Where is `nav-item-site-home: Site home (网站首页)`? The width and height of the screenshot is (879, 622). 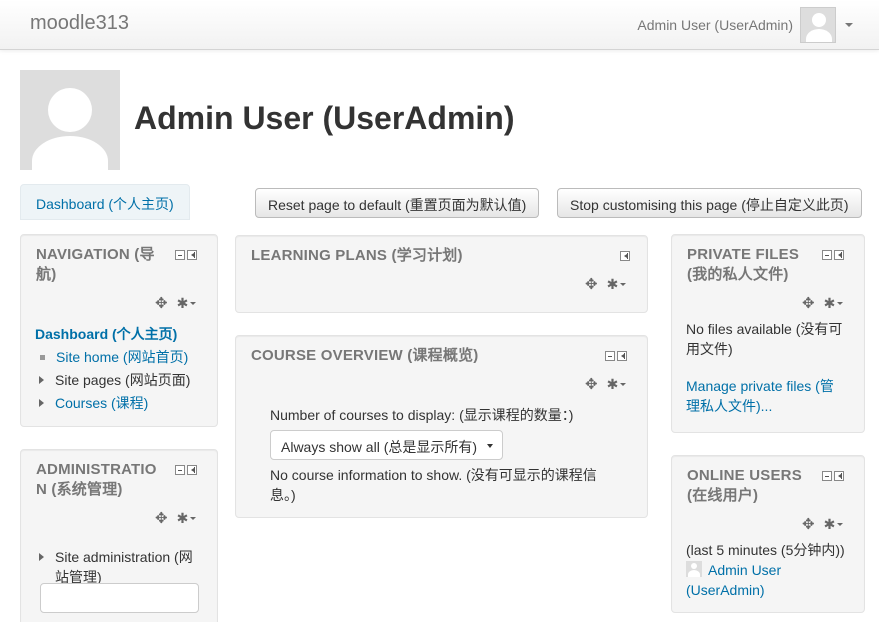
nav-item-site-home: Site home (网站首页) is located at coordinates (111, 357).